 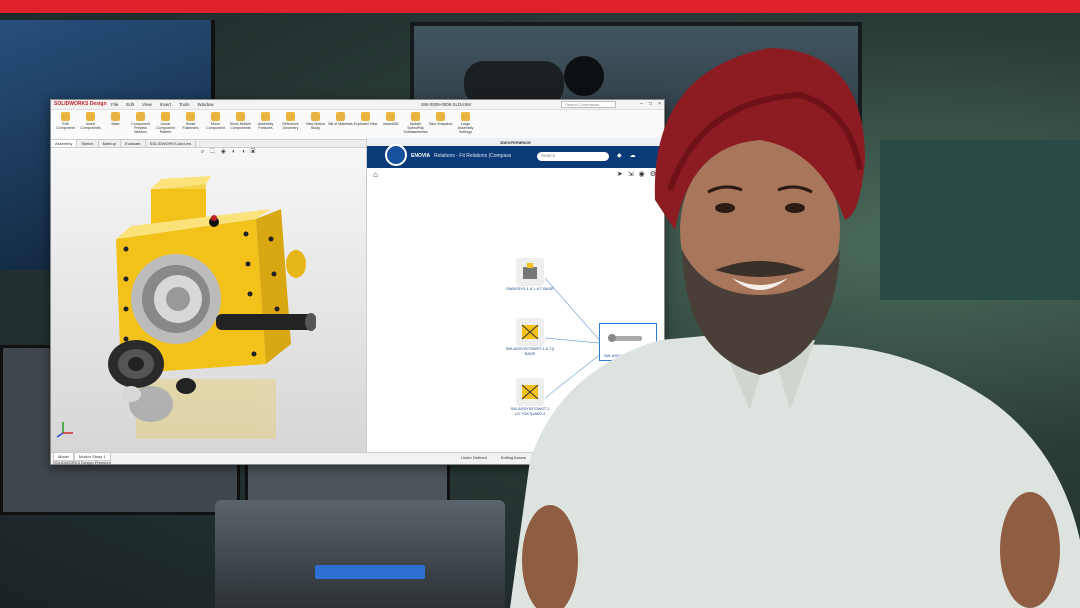 What do you see at coordinates (90, 125) in the screenshot?
I see `tool-insert-components: Insert Components` at bounding box center [90, 125].